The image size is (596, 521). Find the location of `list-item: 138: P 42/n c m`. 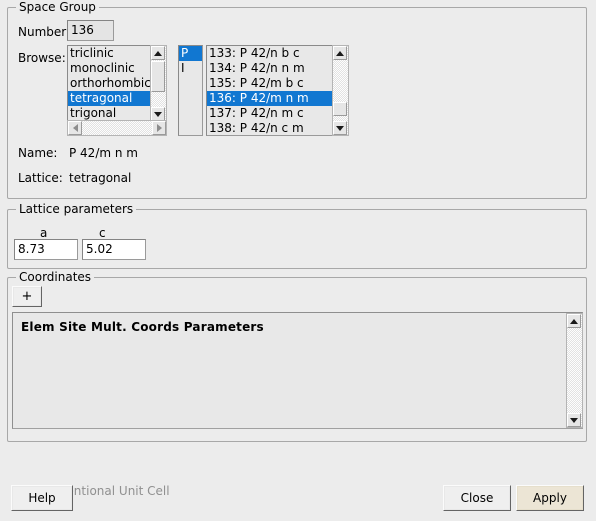

list-item: 138: P 42/n c m is located at coordinates (269, 128).